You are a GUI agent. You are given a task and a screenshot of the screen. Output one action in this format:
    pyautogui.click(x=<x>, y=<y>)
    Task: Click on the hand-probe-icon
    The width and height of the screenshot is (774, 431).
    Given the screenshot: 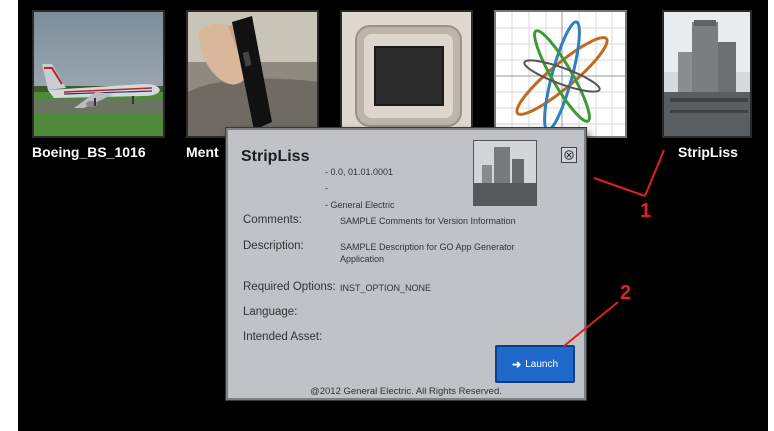 What is the action you would take?
    pyautogui.click(x=252, y=74)
    